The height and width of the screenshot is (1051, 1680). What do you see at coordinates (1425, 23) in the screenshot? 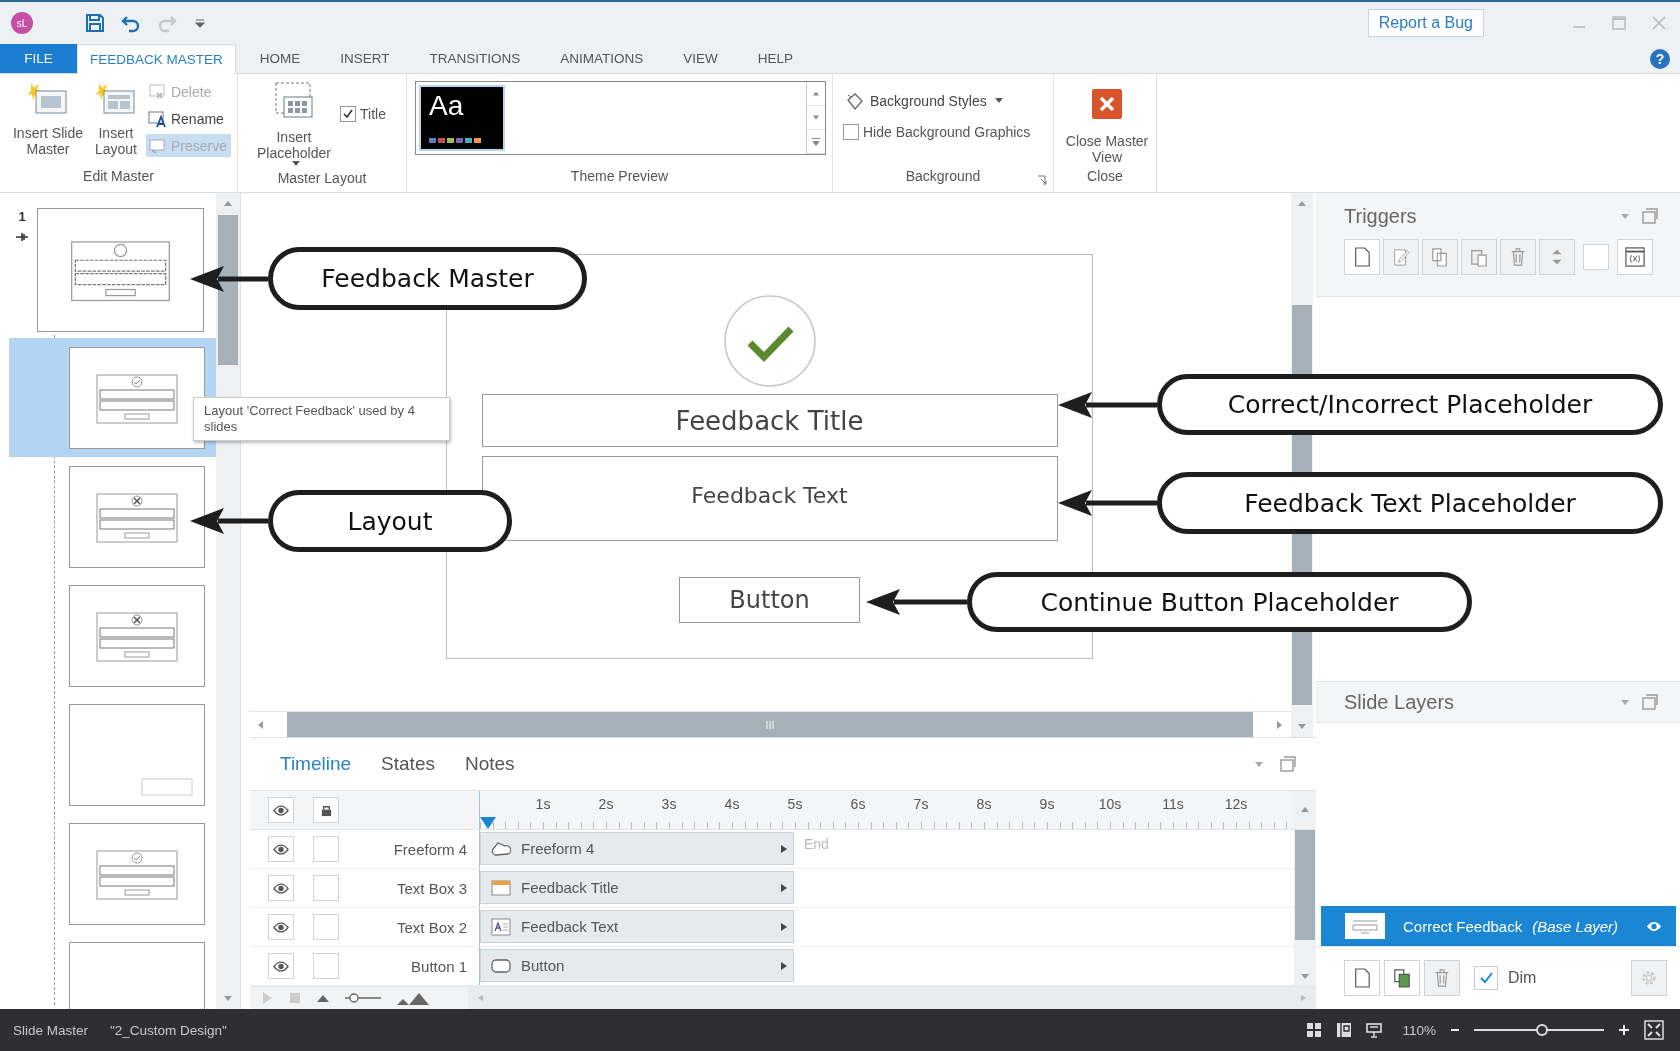
I see `report-bug-button: Report a Bug` at bounding box center [1425, 23].